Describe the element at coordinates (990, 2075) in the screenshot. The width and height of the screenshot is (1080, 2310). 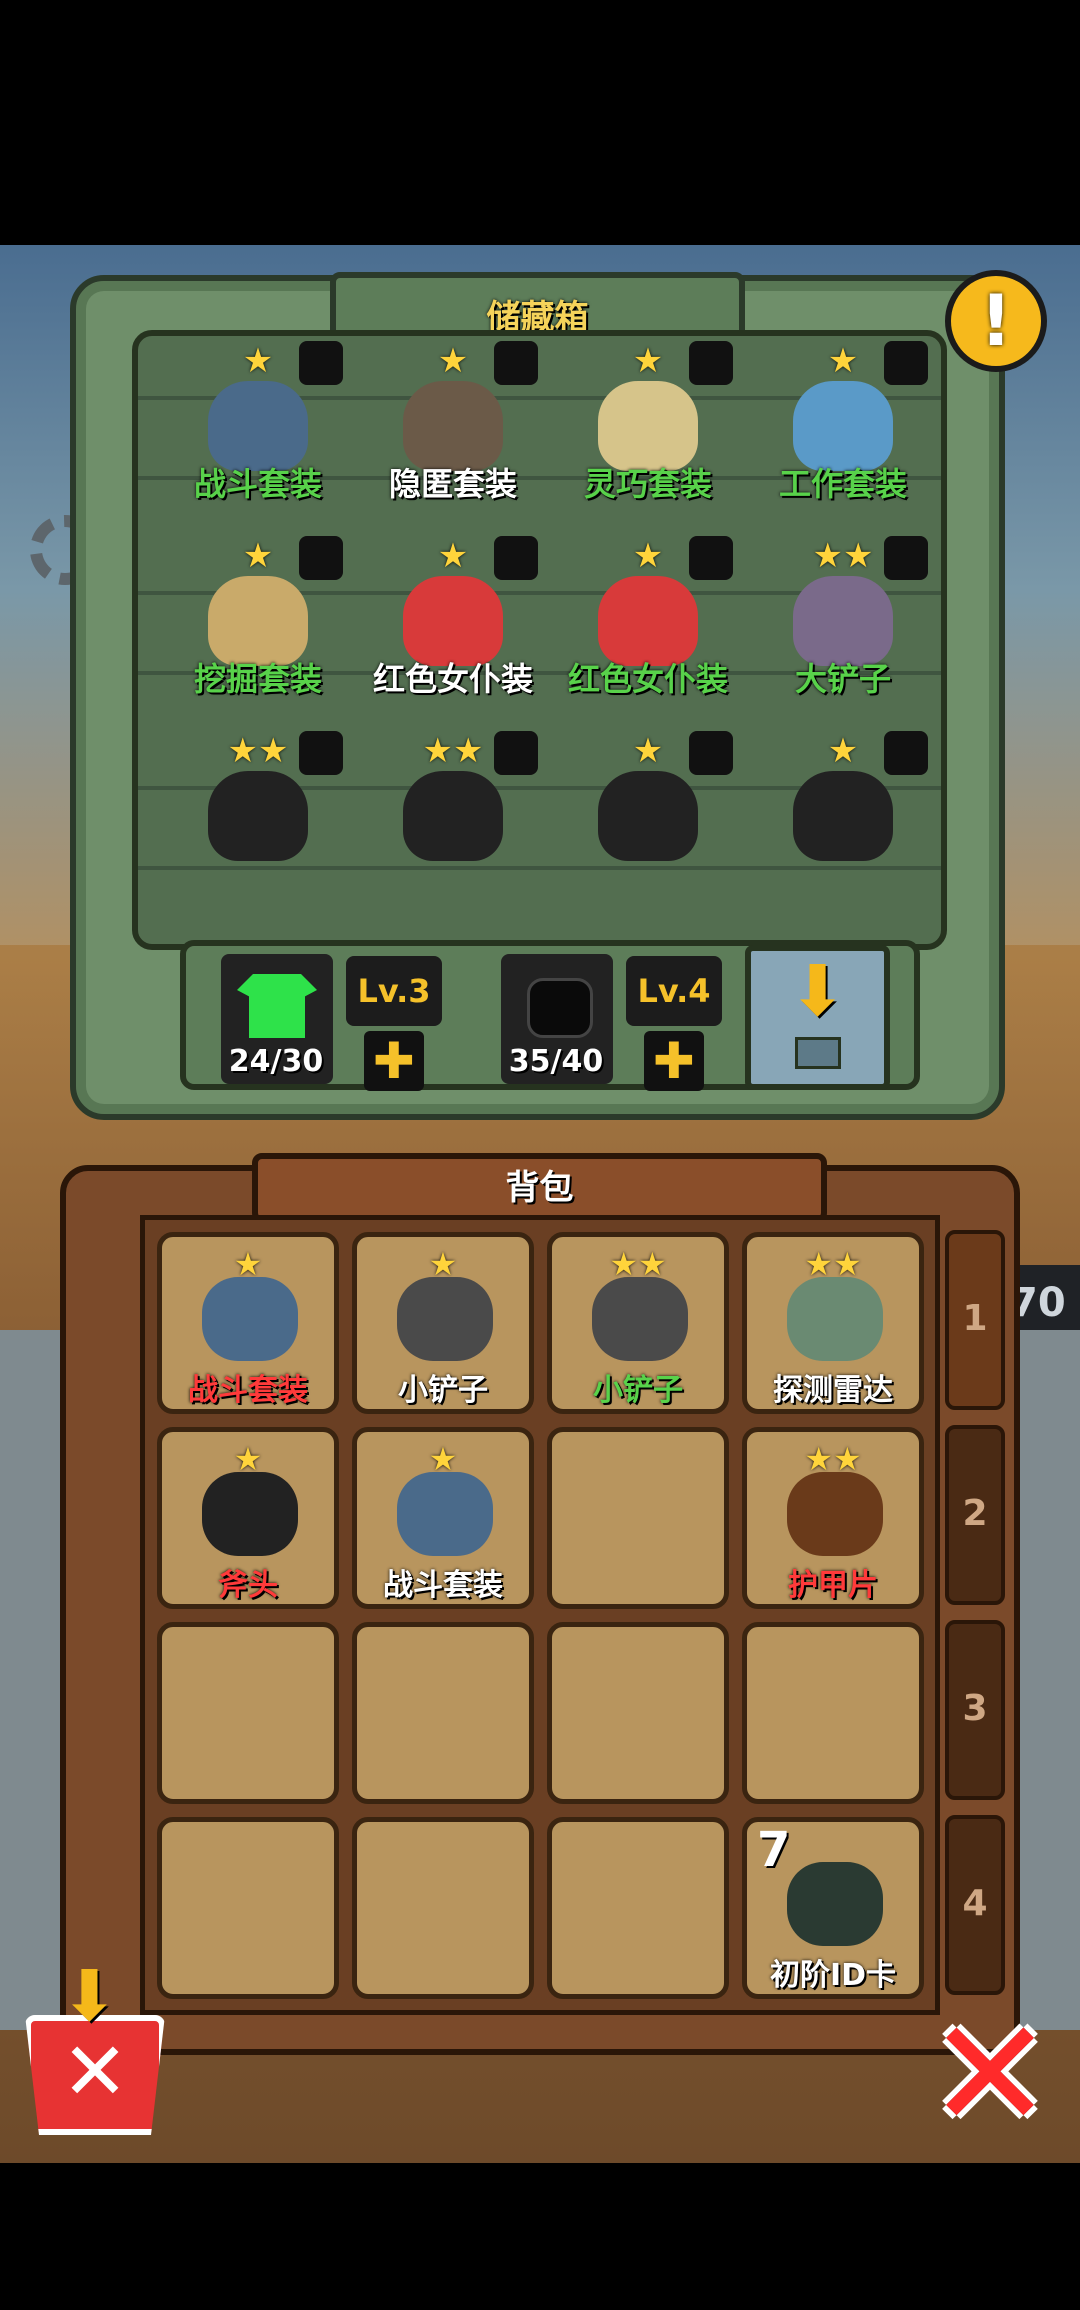
I see `close-button: ✕` at that location.